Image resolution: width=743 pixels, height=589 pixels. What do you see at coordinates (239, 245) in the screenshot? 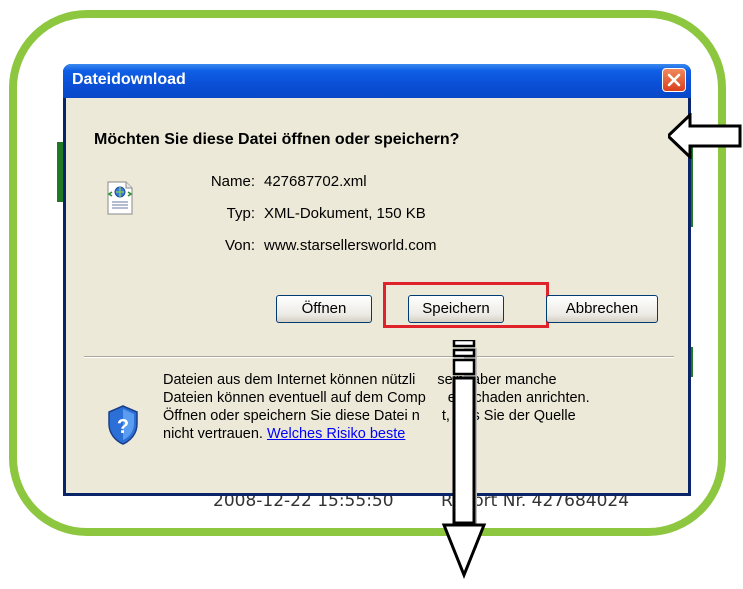
I see `from-label: Von:` at bounding box center [239, 245].